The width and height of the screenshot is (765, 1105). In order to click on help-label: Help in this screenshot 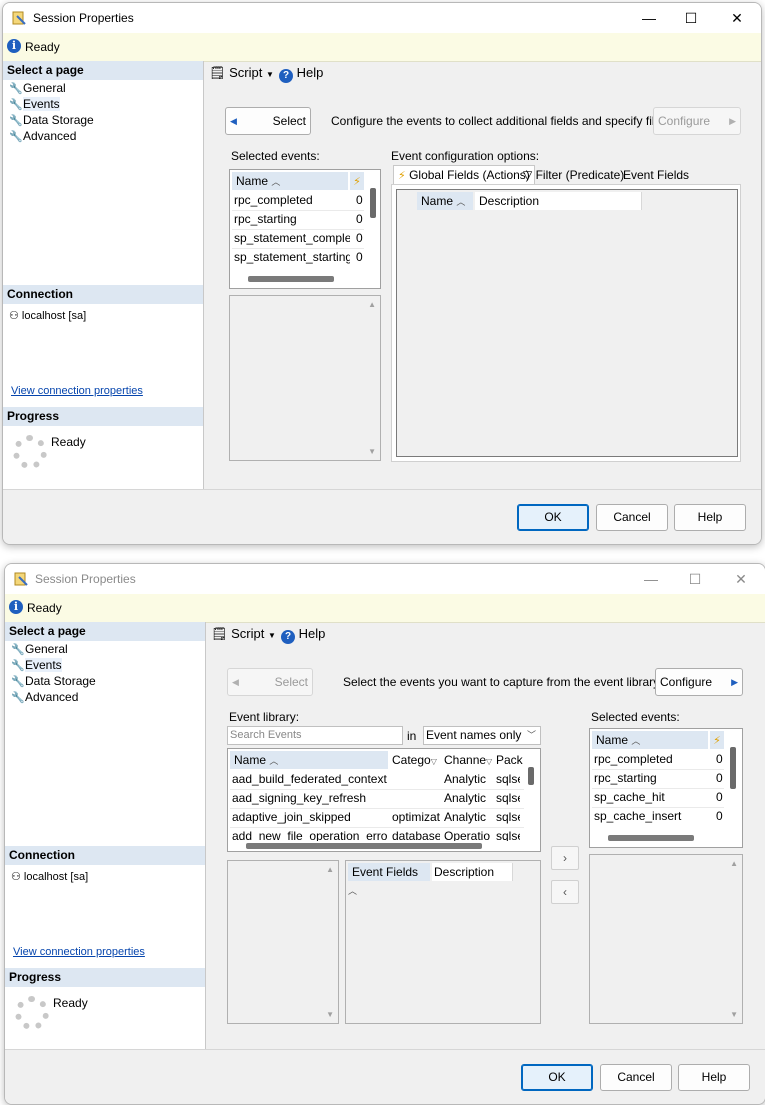, I will do `click(312, 633)`.